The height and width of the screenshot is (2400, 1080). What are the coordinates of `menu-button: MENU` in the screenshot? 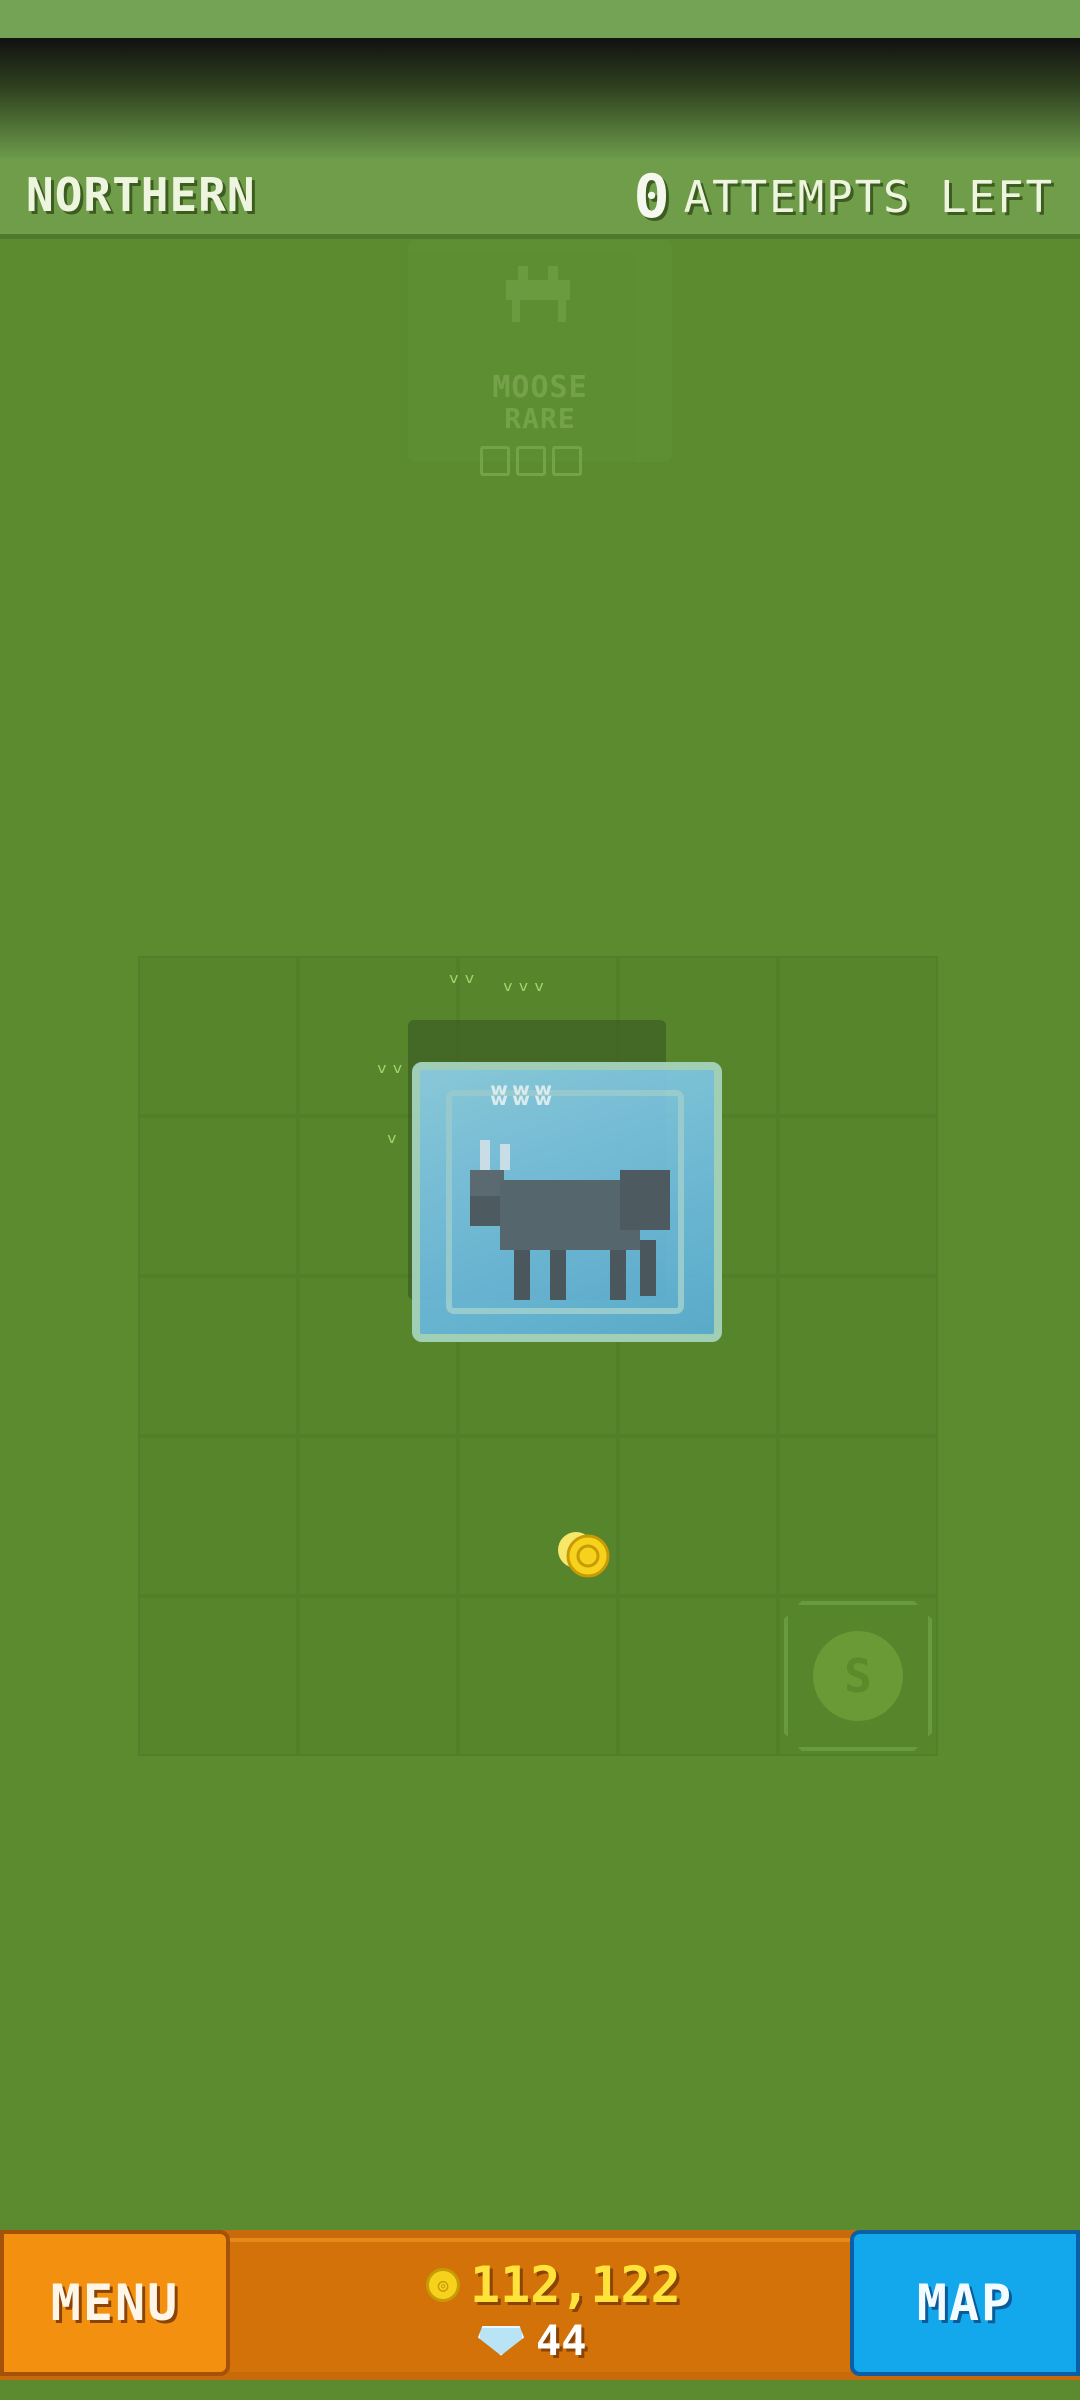 It's located at (115, 2303).